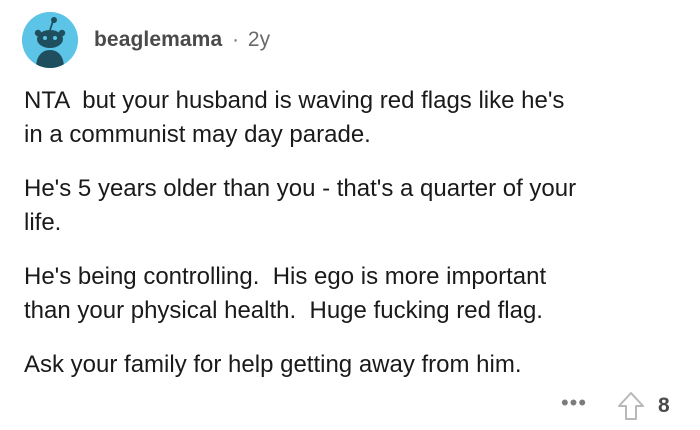 This screenshot has height=430, width=700. What do you see at coordinates (612, 406) in the screenshot?
I see `comment-actions: ••• 8` at bounding box center [612, 406].